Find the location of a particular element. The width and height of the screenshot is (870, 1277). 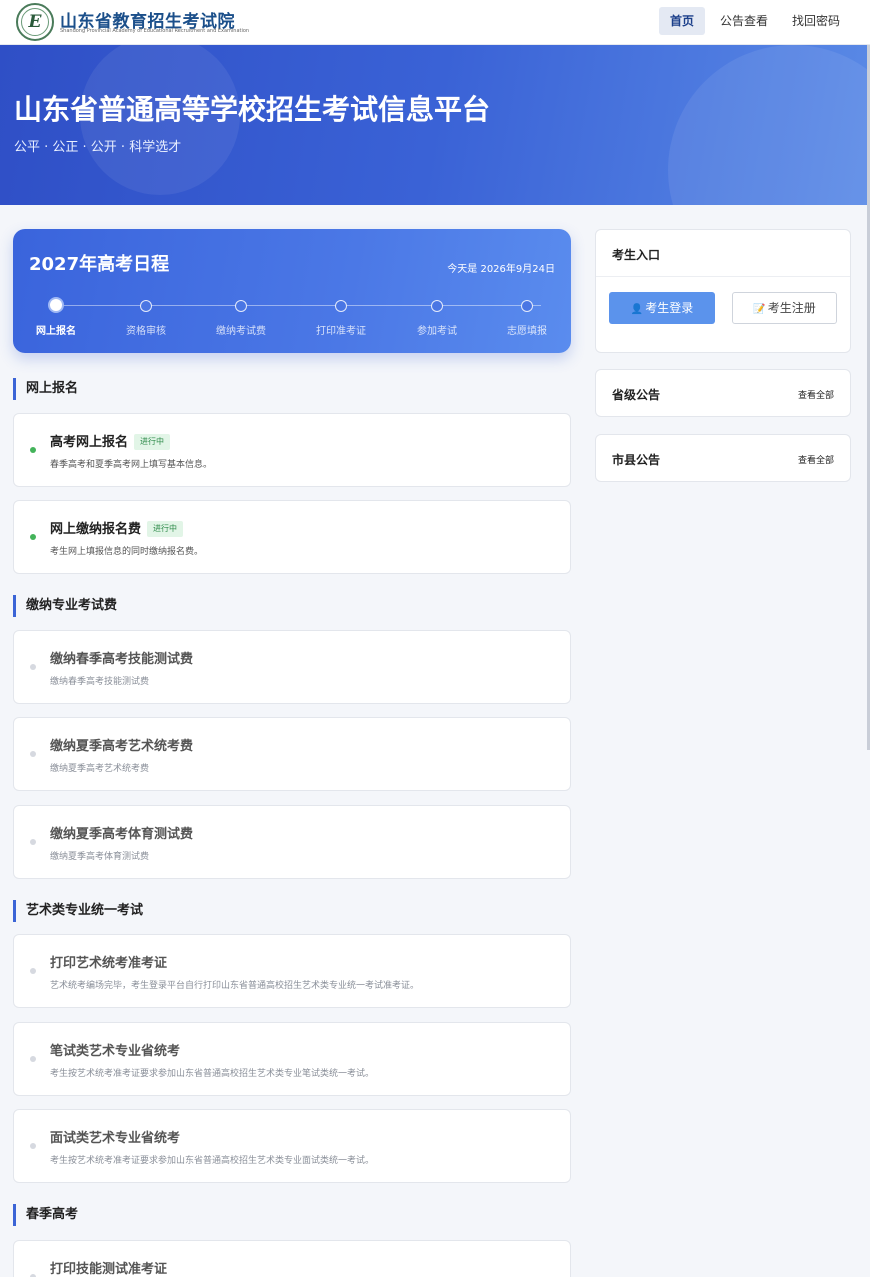

section-title: 网上报名 is located at coordinates (45, 389).